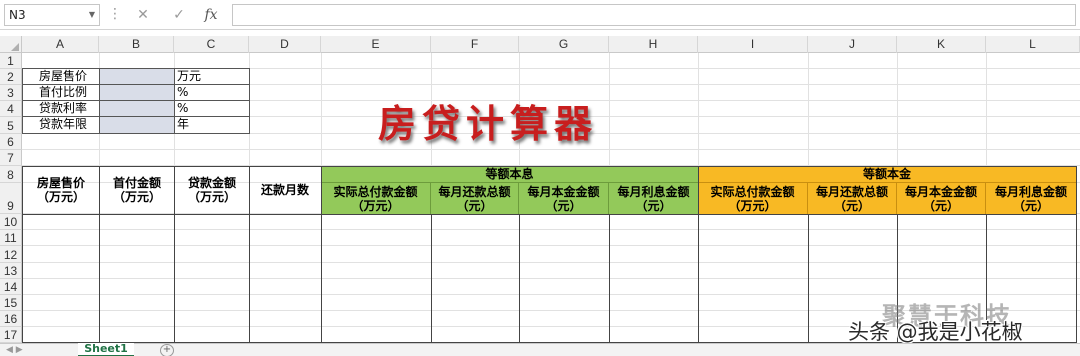 The image size is (1080, 356). Describe the element at coordinates (935, 332) in the screenshot. I see `watermark-text: 头条 @我是小花椒` at that location.